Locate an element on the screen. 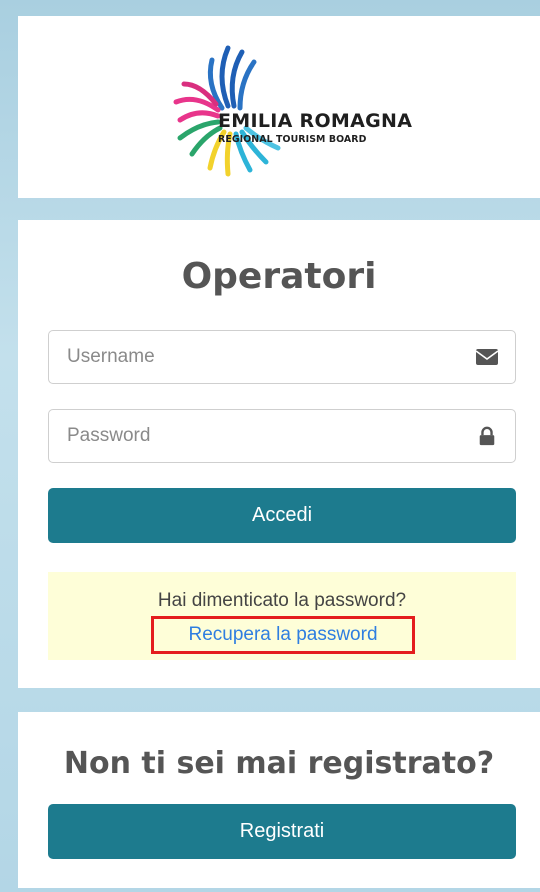  register-title: Non ti sei mai registrato? is located at coordinates (279, 763).